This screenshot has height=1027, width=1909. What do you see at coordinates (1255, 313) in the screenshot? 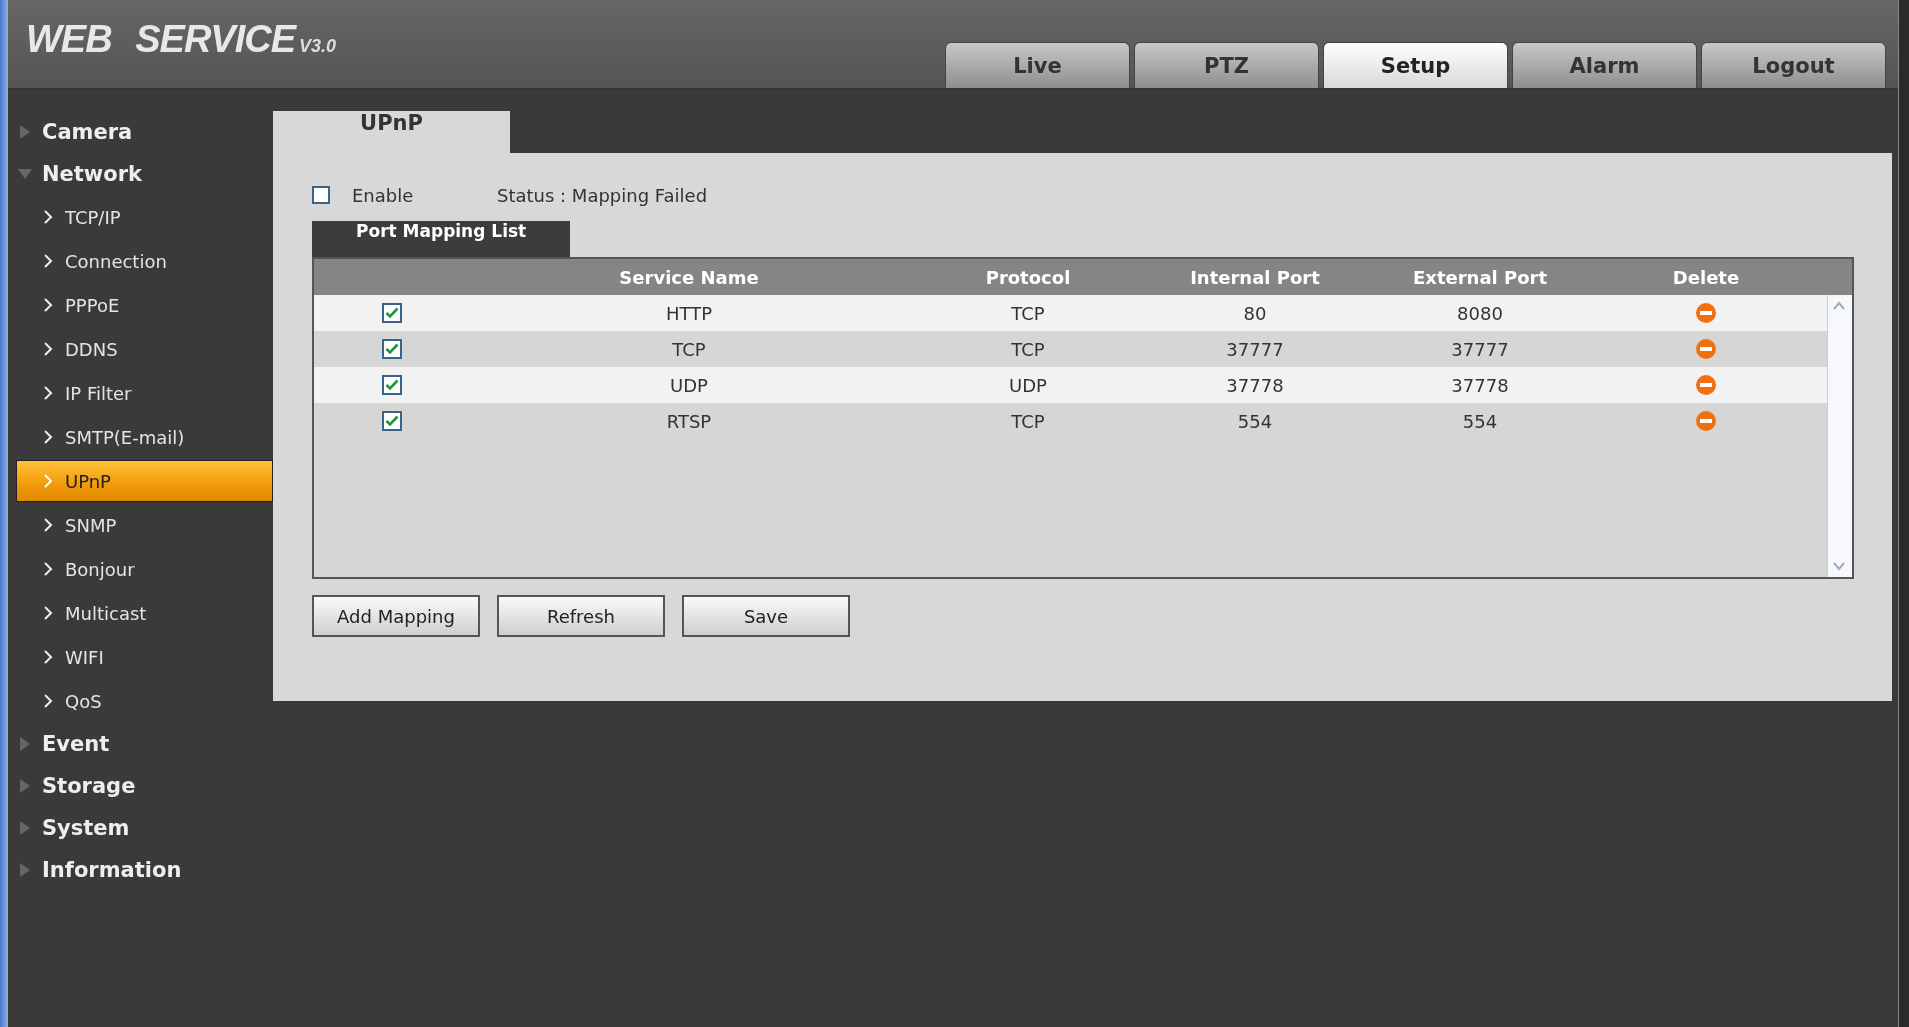
I see `table-cell-text: 80` at bounding box center [1255, 313].